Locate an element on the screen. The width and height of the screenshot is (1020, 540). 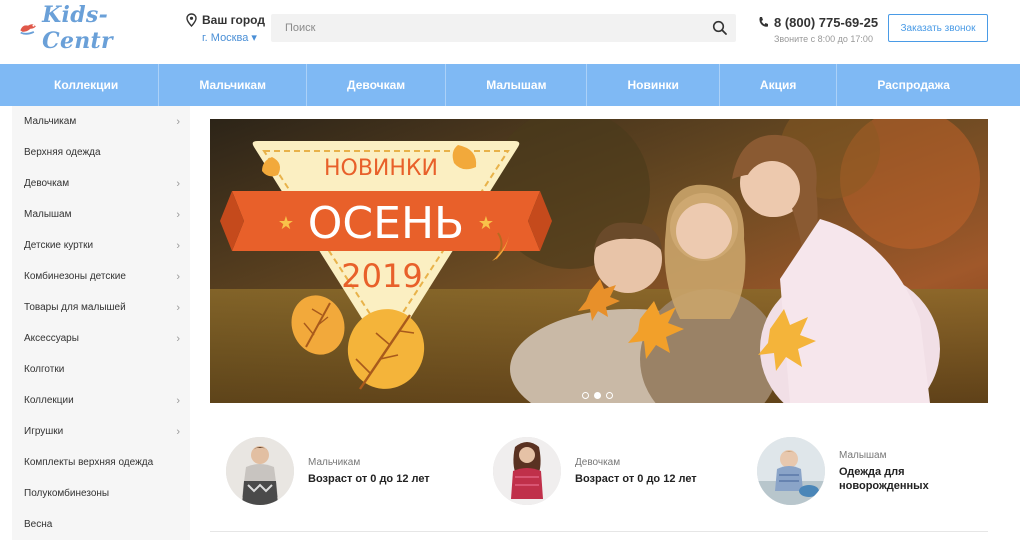
callback-button: Заказать звонок is located at coordinates (938, 28).